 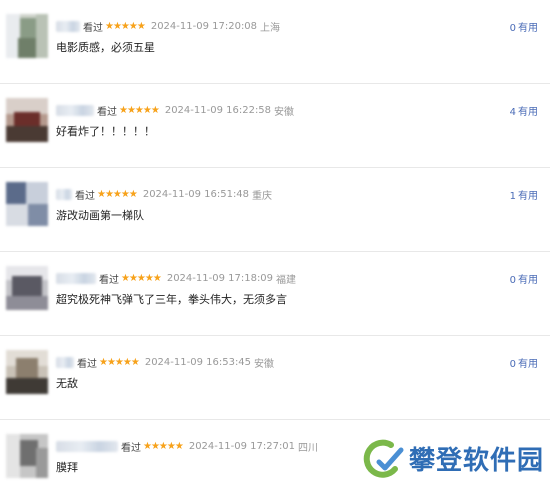 What do you see at coordinates (512, 196) in the screenshot?
I see `useful-count: 1` at bounding box center [512, 196].